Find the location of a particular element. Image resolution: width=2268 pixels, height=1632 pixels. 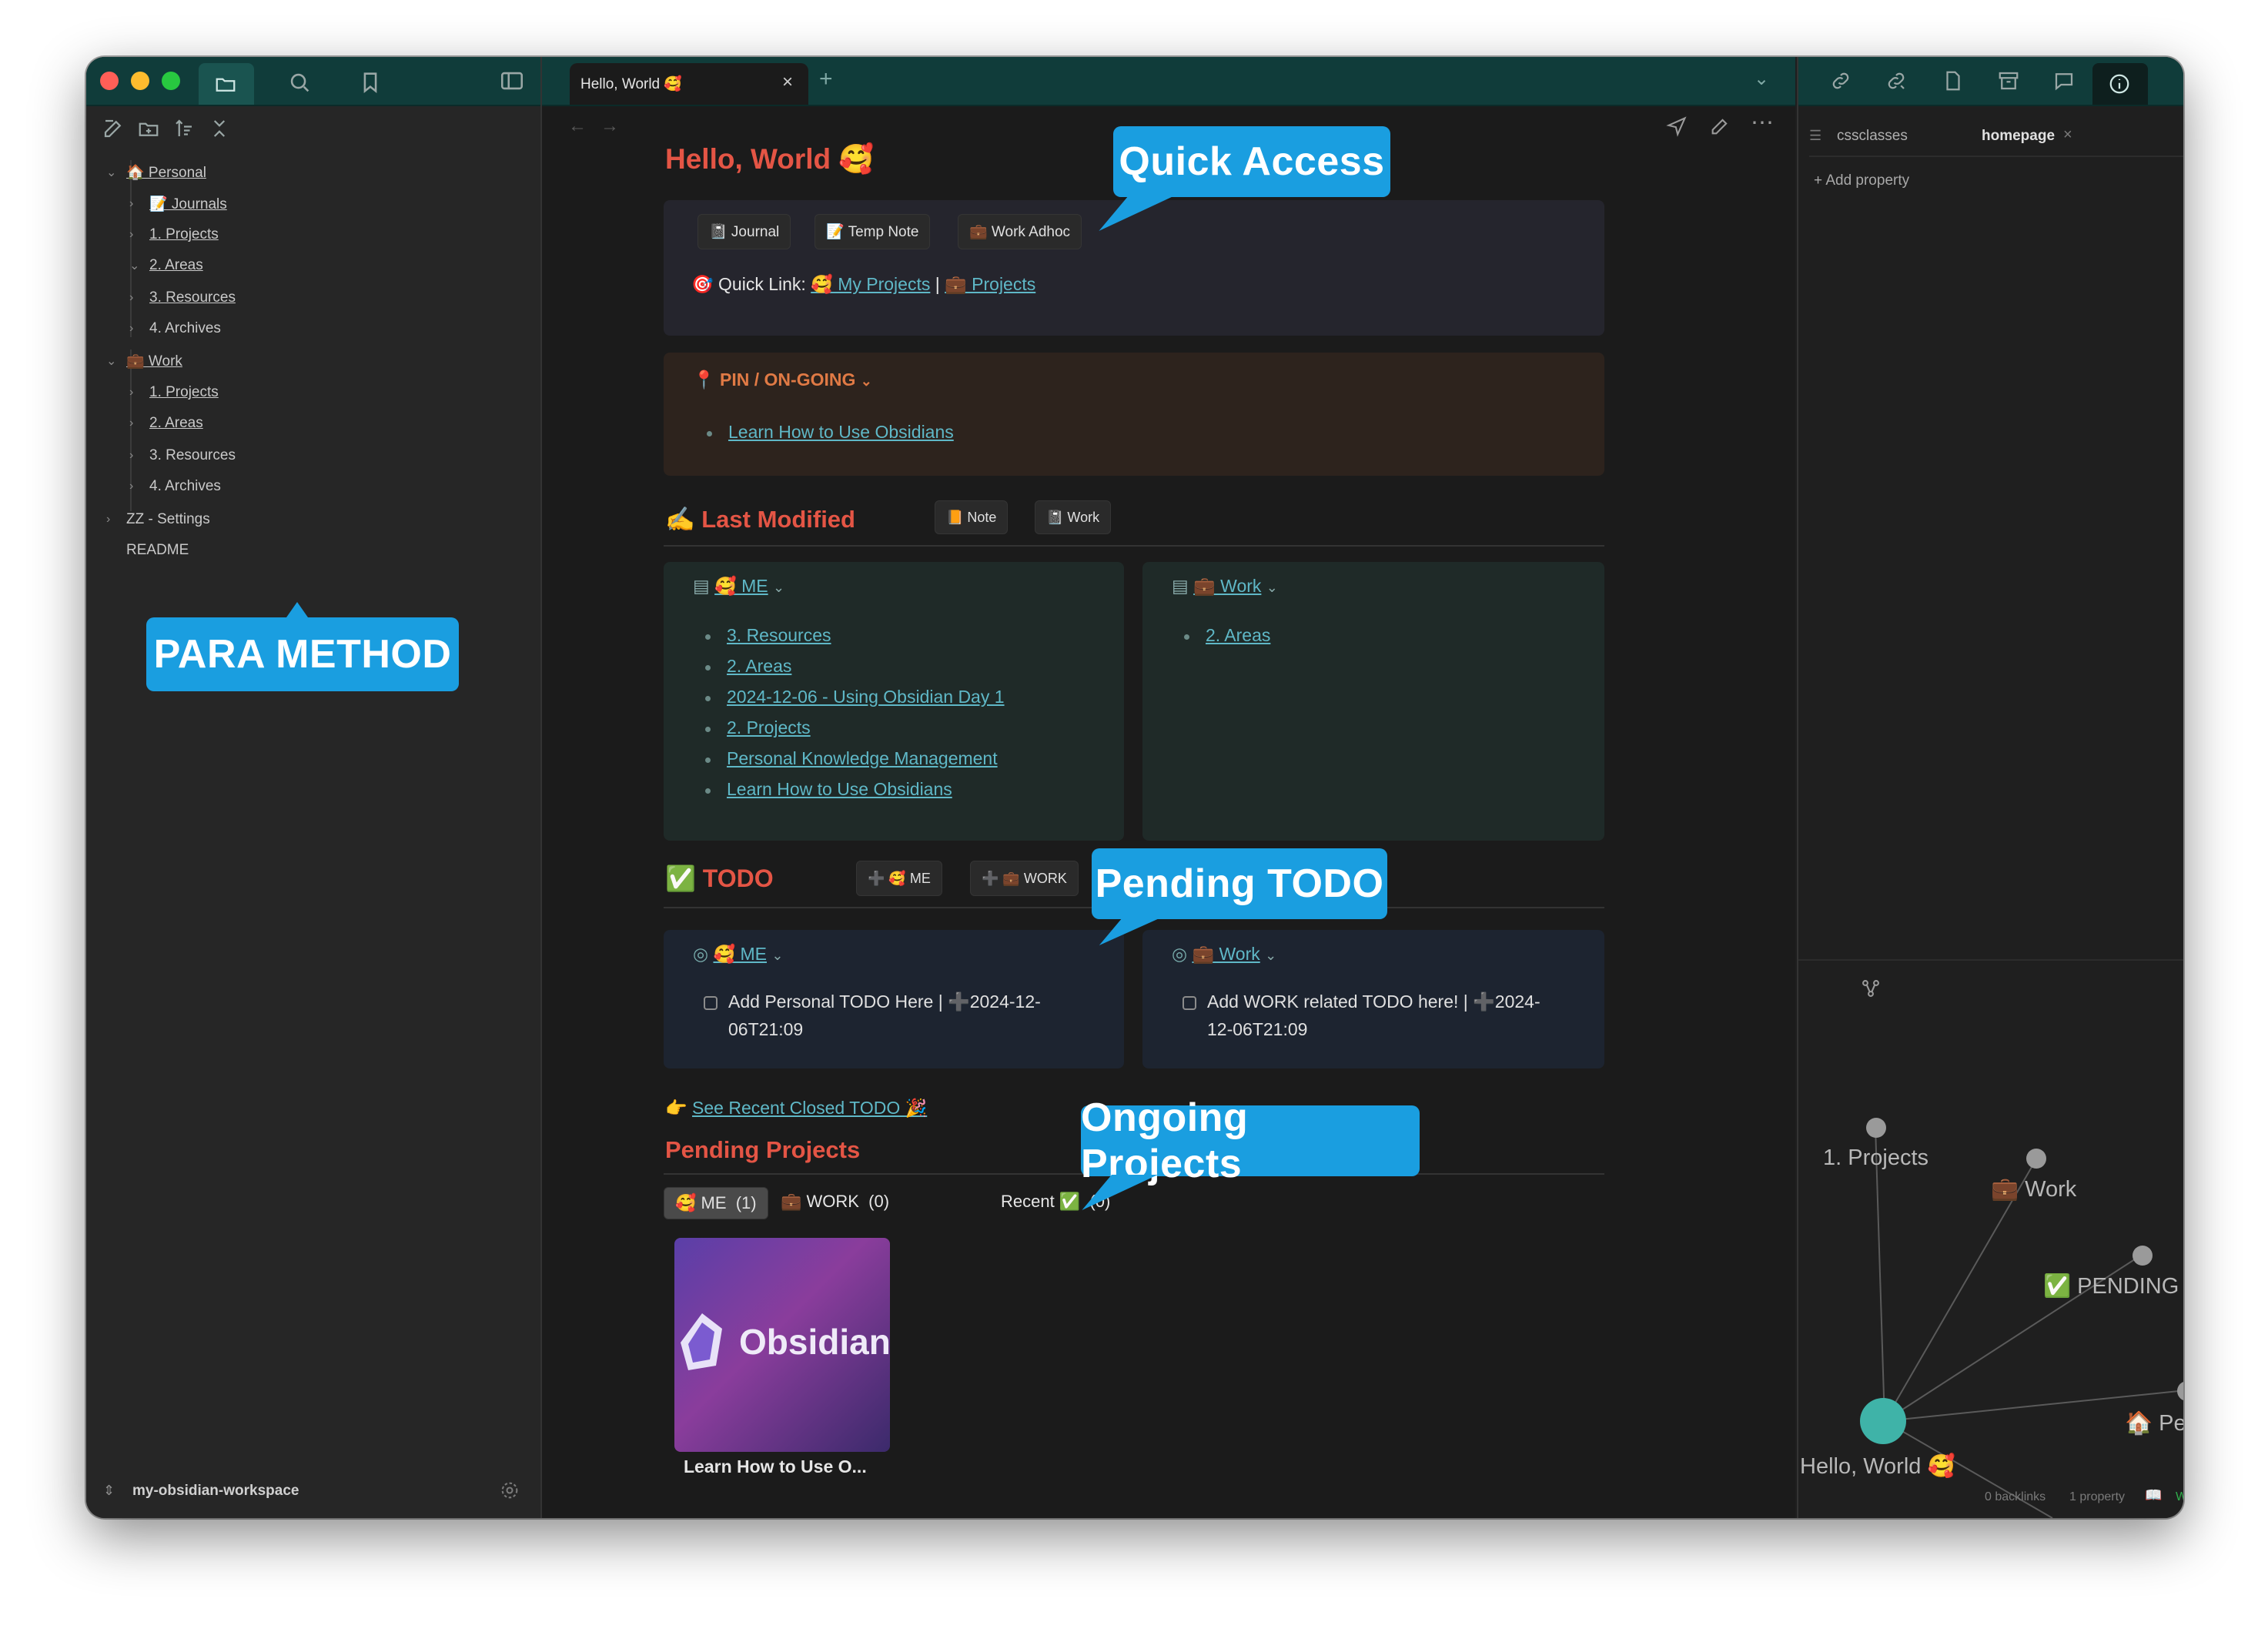

comment-icon is located at coordinates (2064, 81).